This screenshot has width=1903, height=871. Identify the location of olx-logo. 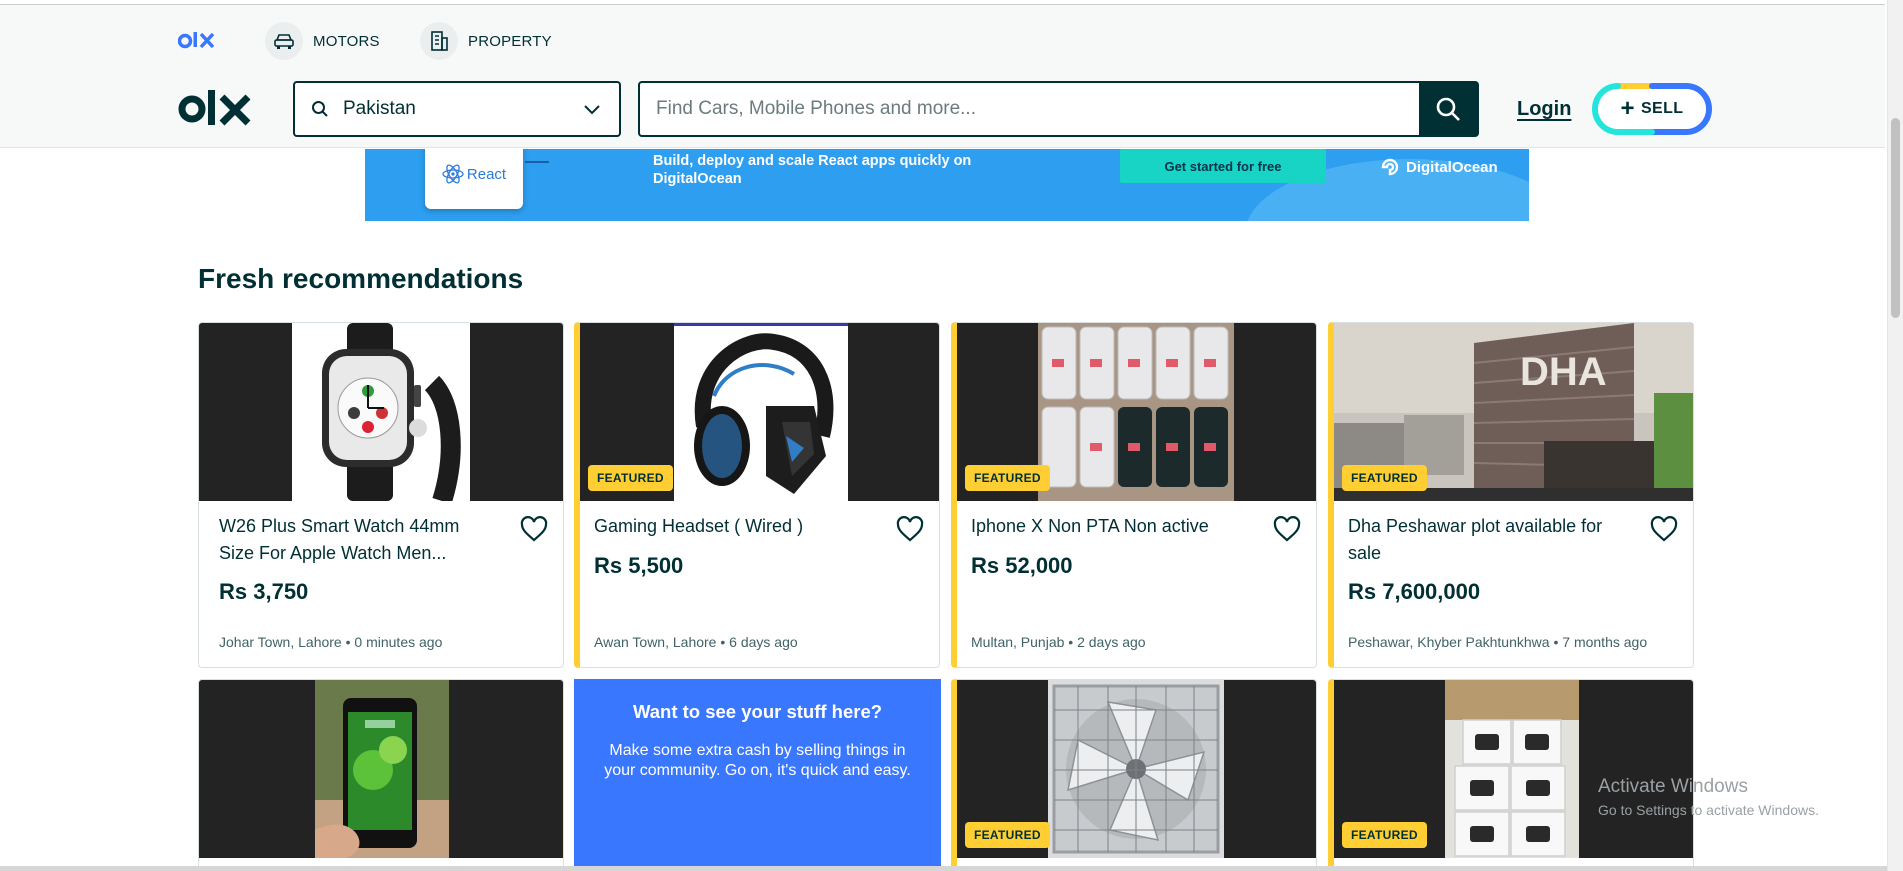
(216, 109).